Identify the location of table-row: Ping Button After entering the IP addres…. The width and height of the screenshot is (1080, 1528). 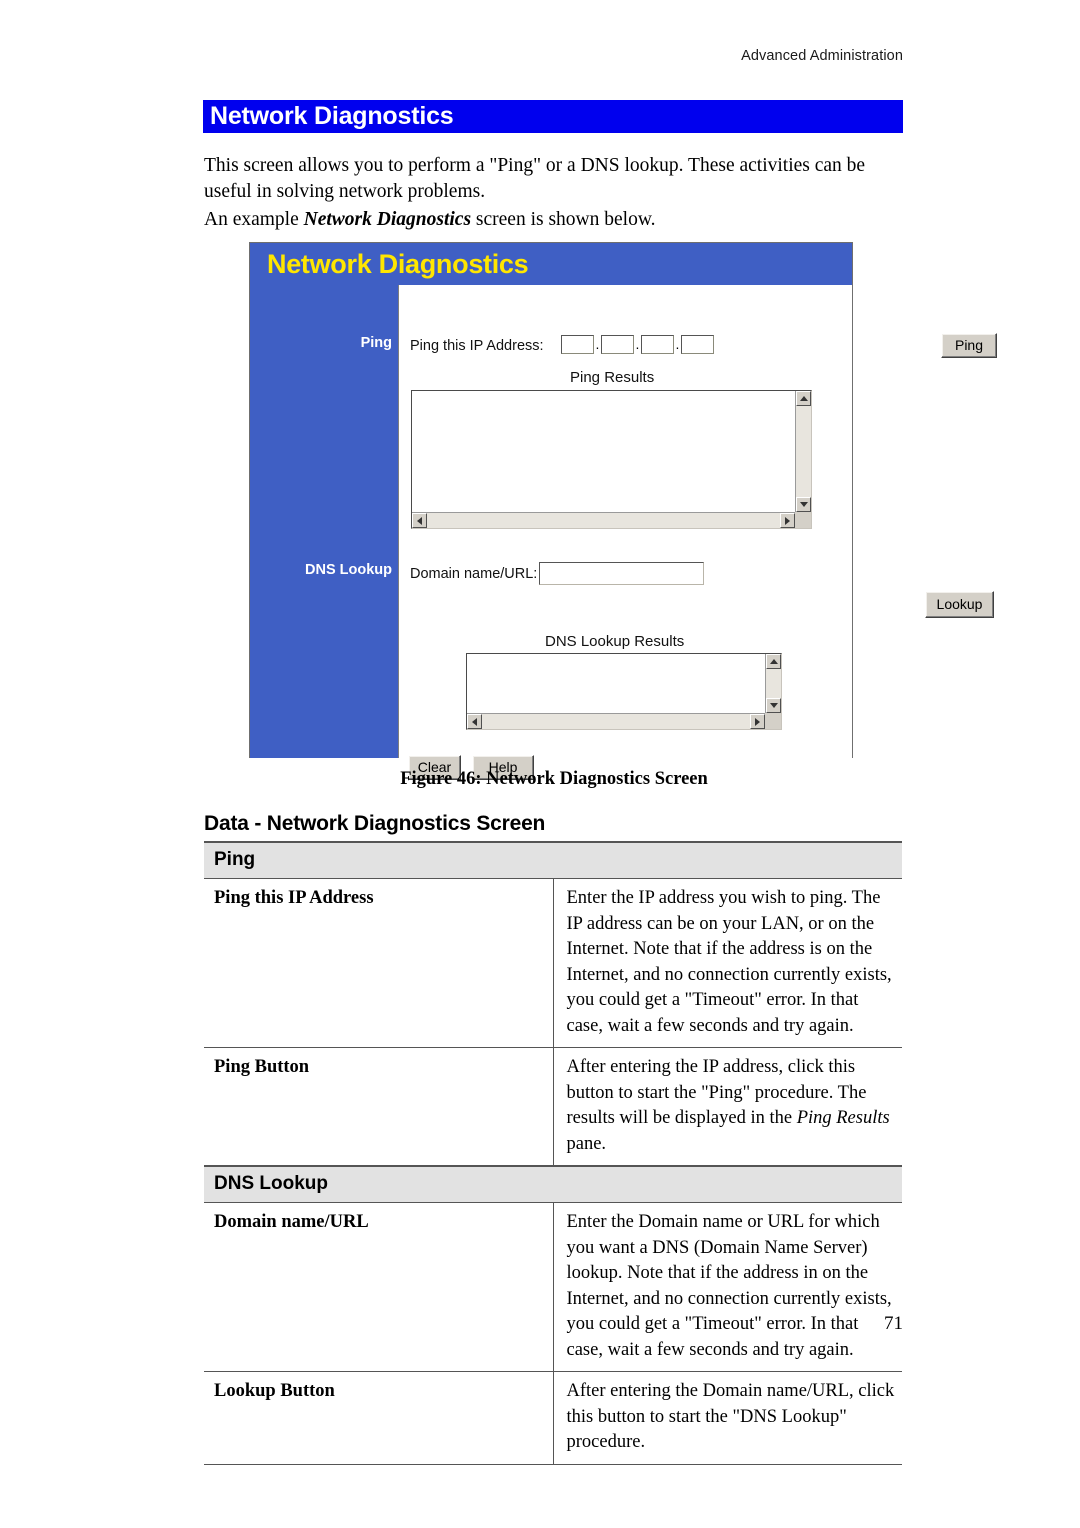
(553, 1107).